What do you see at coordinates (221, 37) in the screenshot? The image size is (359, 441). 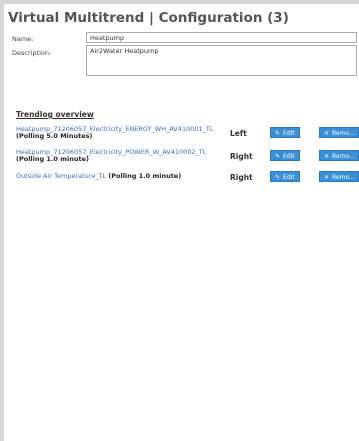 I see `name-field: Heatpump` at bounding box center [221, 37].